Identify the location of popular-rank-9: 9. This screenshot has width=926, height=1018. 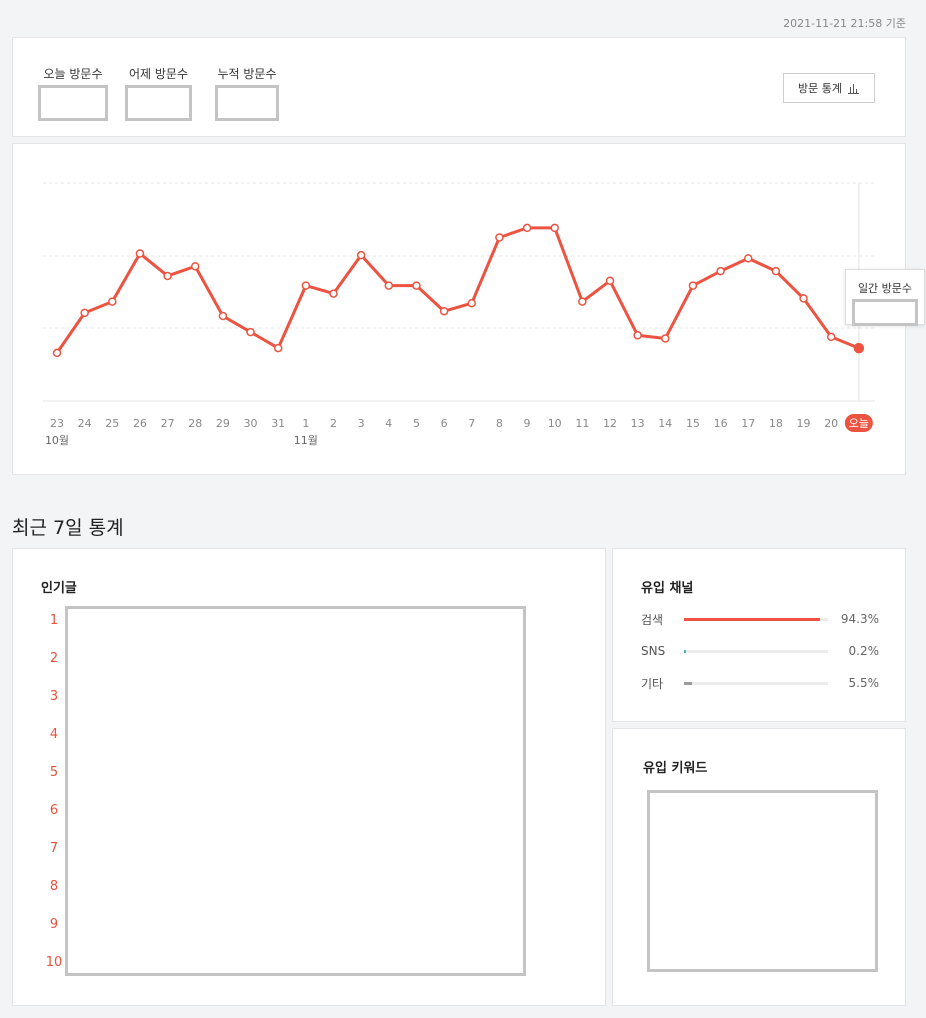
(54, 924).